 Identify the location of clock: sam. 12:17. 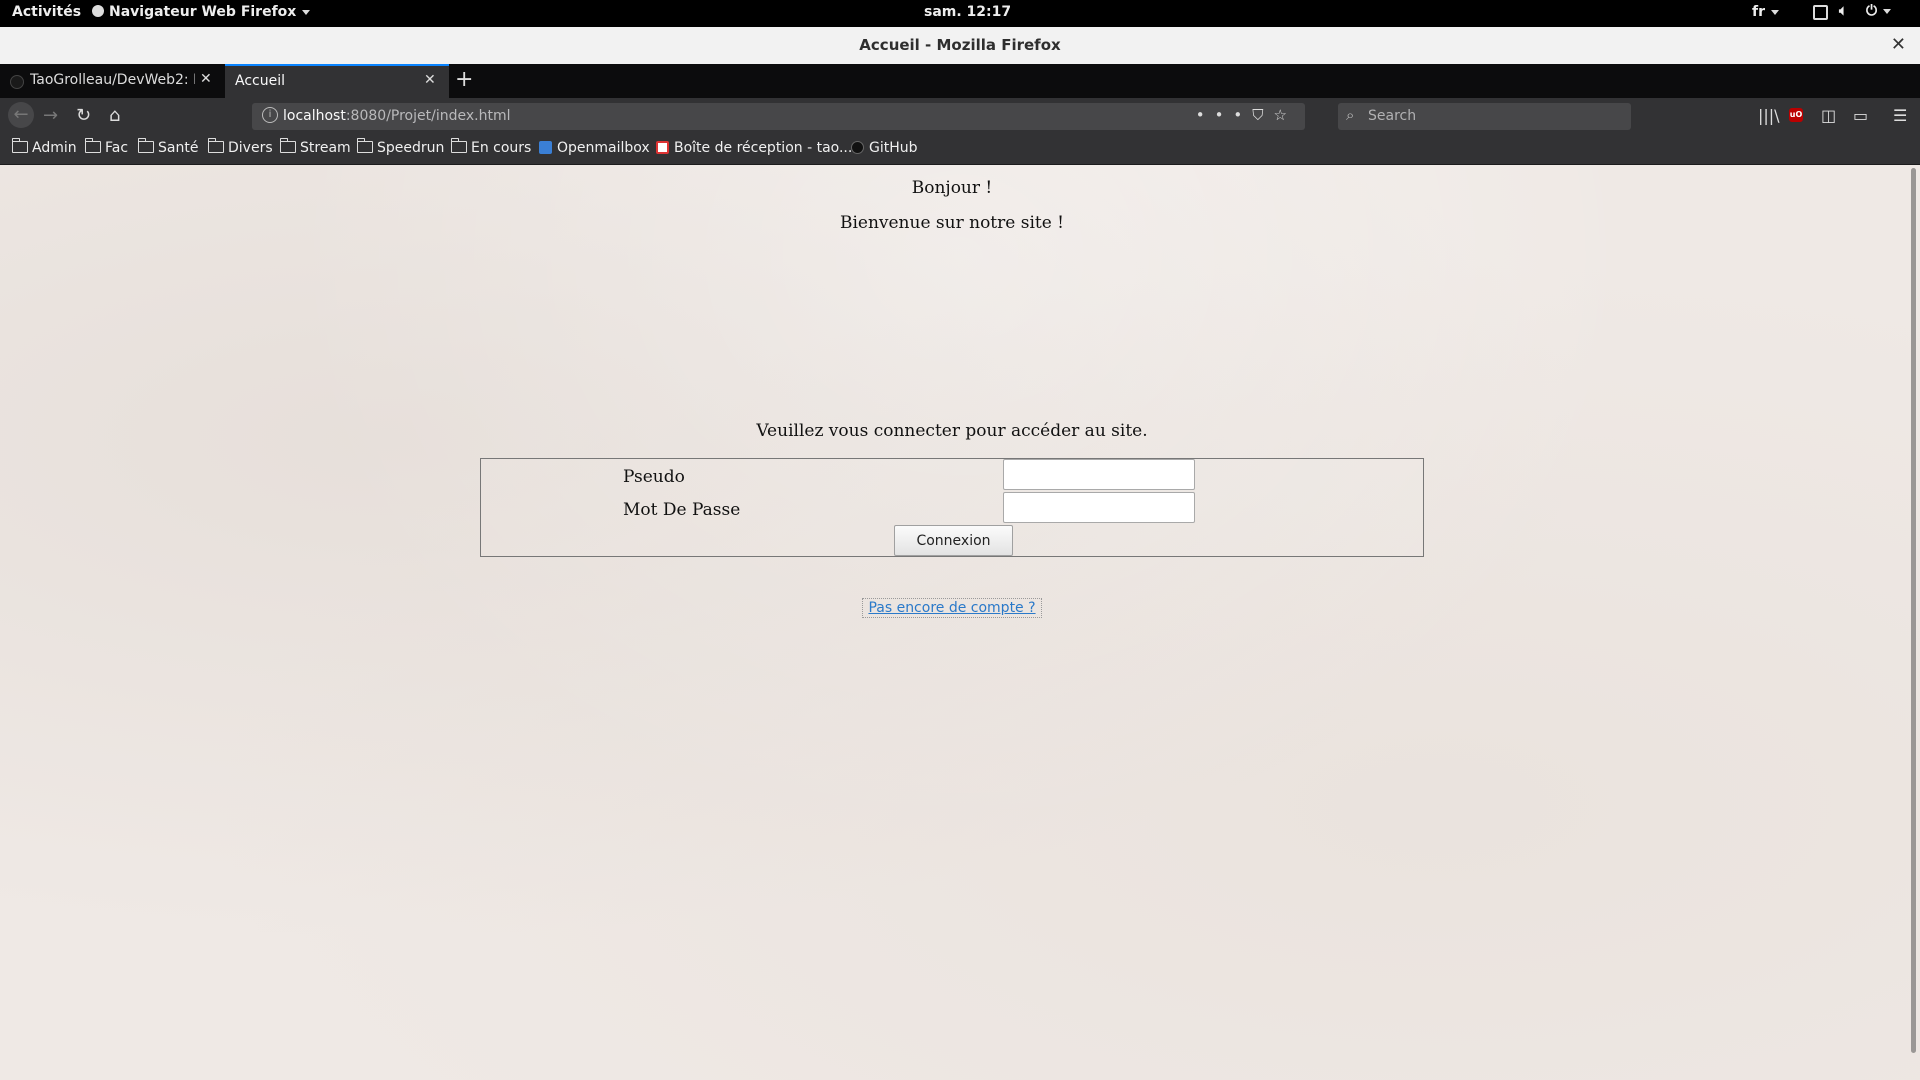
(967, 12).